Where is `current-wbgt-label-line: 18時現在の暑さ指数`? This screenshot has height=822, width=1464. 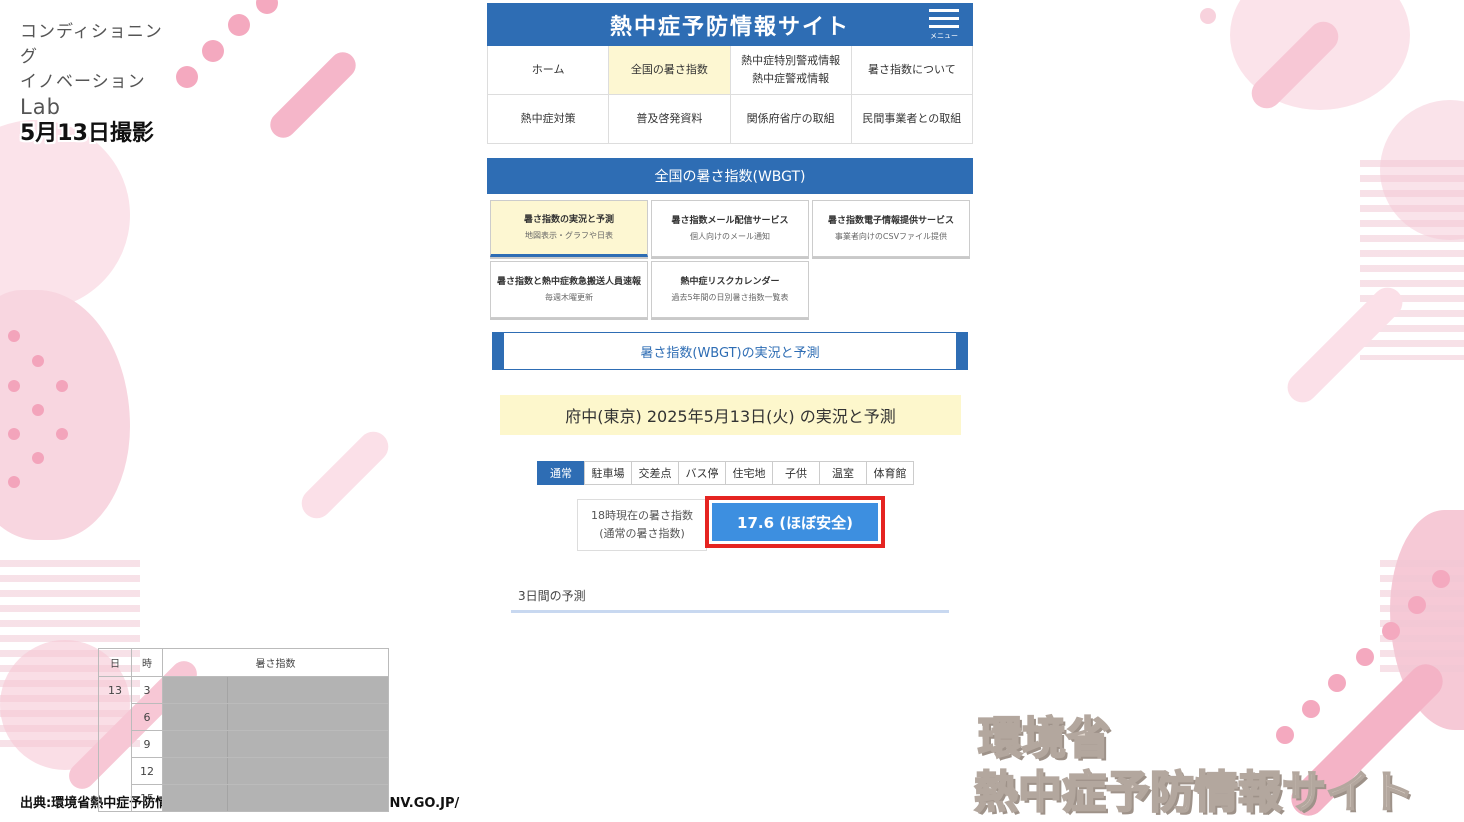
current-wbgt-label-line: 18時現在の暑さ指数 is located at coordinates (642, 515).